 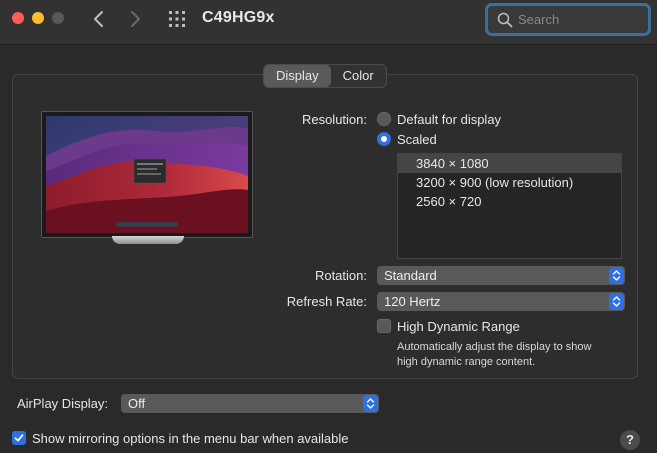 I want to click on resolution-option: 2560 × 720, so click(x=509, y=201).